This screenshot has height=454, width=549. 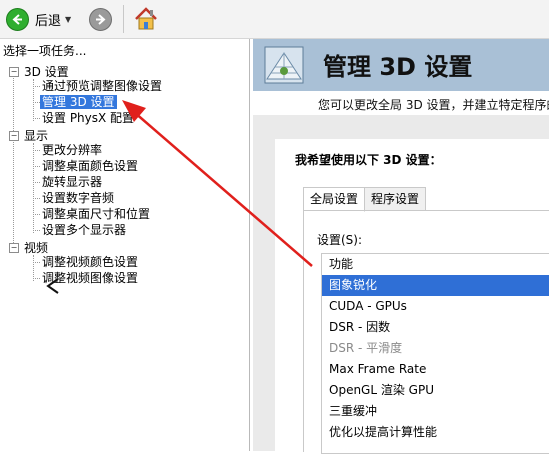 What do you see at coordinates (435, 327) in the screenshot?
I see `list-item: DSR - 因数` at bounding box center [435, 327].